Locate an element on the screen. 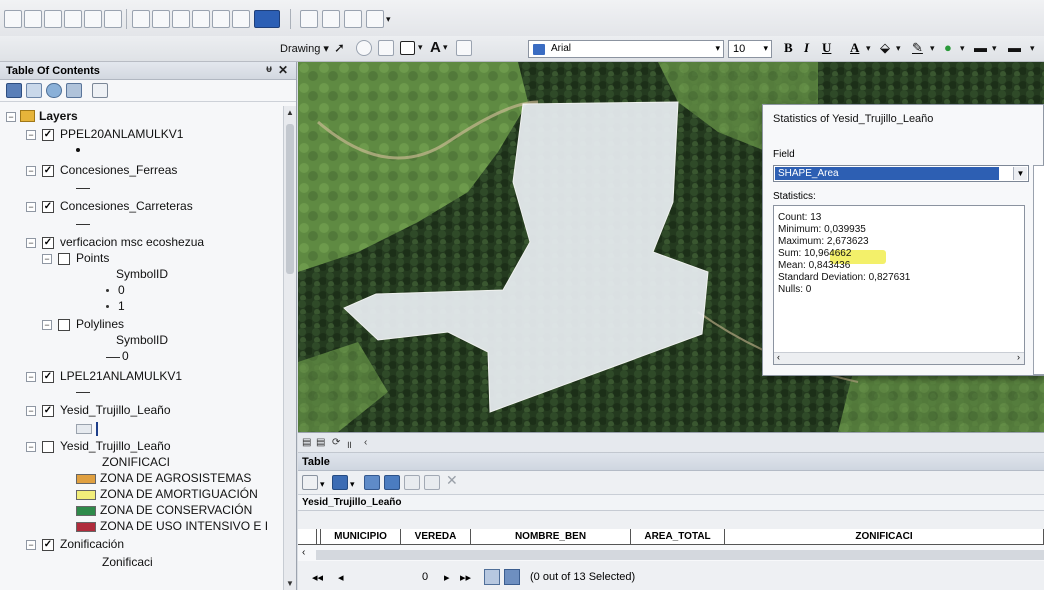 Image resolution: width=1044 pixels, height=590 pixels. zoom-to-selected-icon is located at coordinates (432, 482).